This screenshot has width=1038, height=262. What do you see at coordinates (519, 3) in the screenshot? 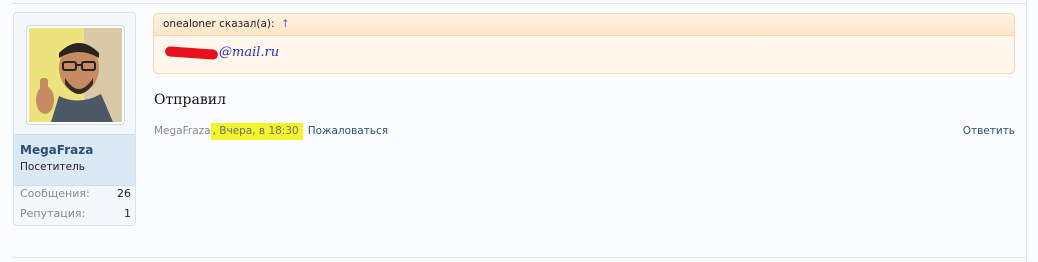
I see `top-divider` at bounding box center [519, 3].